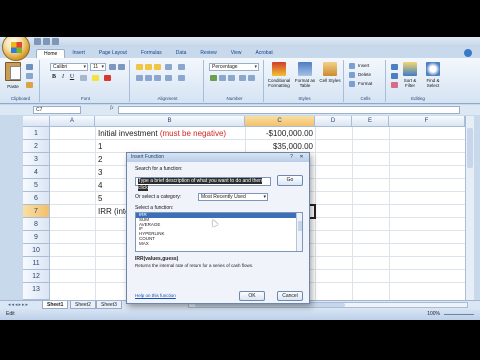  I want to click on column-header: F, so click(427, 121).